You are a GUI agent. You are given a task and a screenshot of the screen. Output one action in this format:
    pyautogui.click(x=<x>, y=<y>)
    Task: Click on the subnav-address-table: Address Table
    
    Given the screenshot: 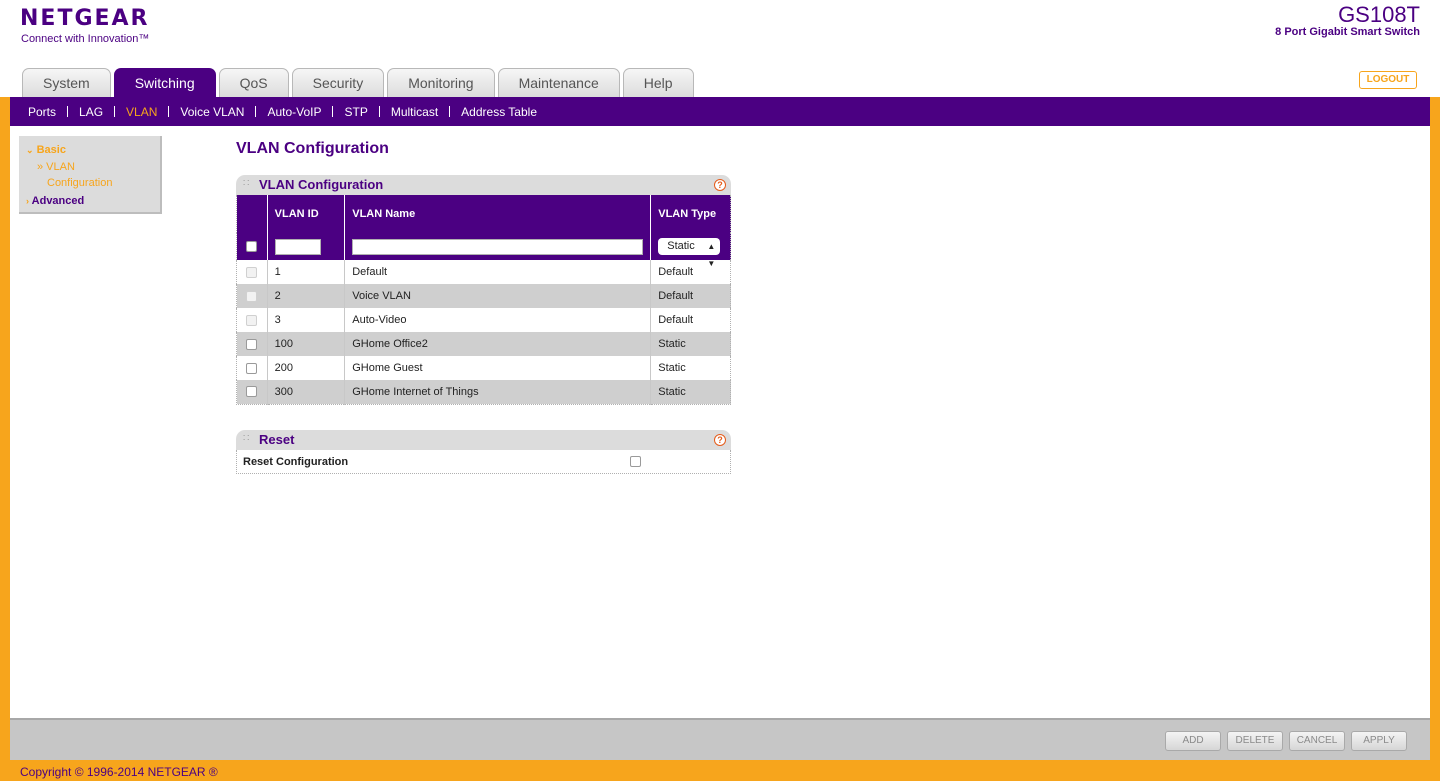 What is the action you would take?
    pyautogui.click(x=499, y=112)
    